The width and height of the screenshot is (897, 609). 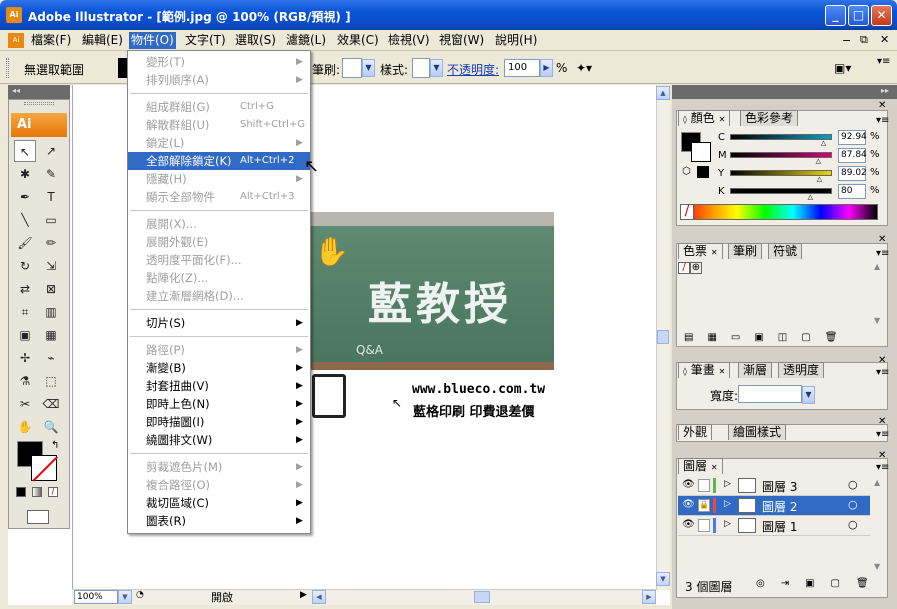 What do you see at coordinates (700, 466) in the screenshot?
I see `tab-layers: 圖層 ✕` at bounding box center [700, 466].